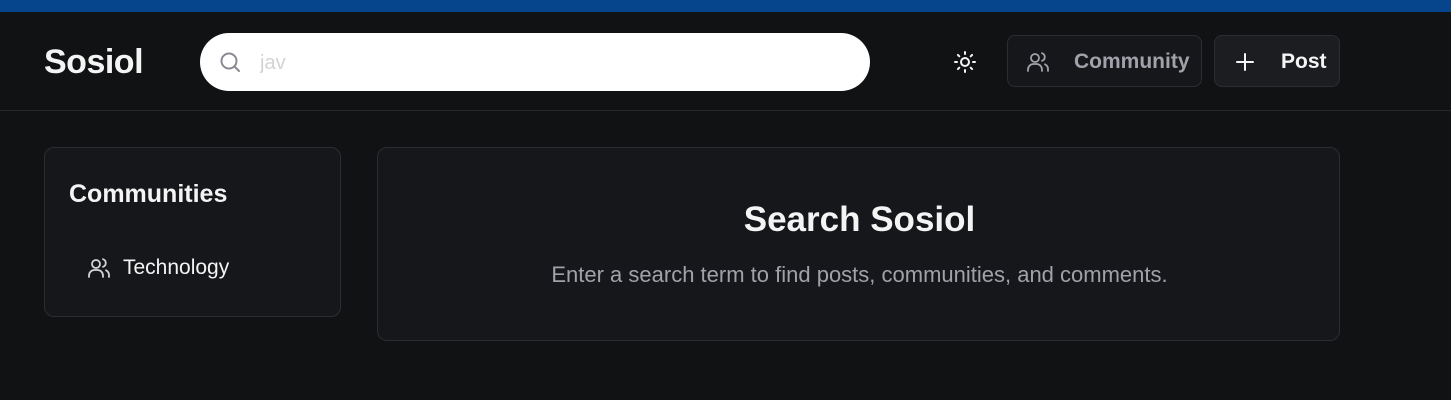 This screenshot has width=1451, height=400. I want to click on sidebar-item-label: Technology, so click(176, 267).